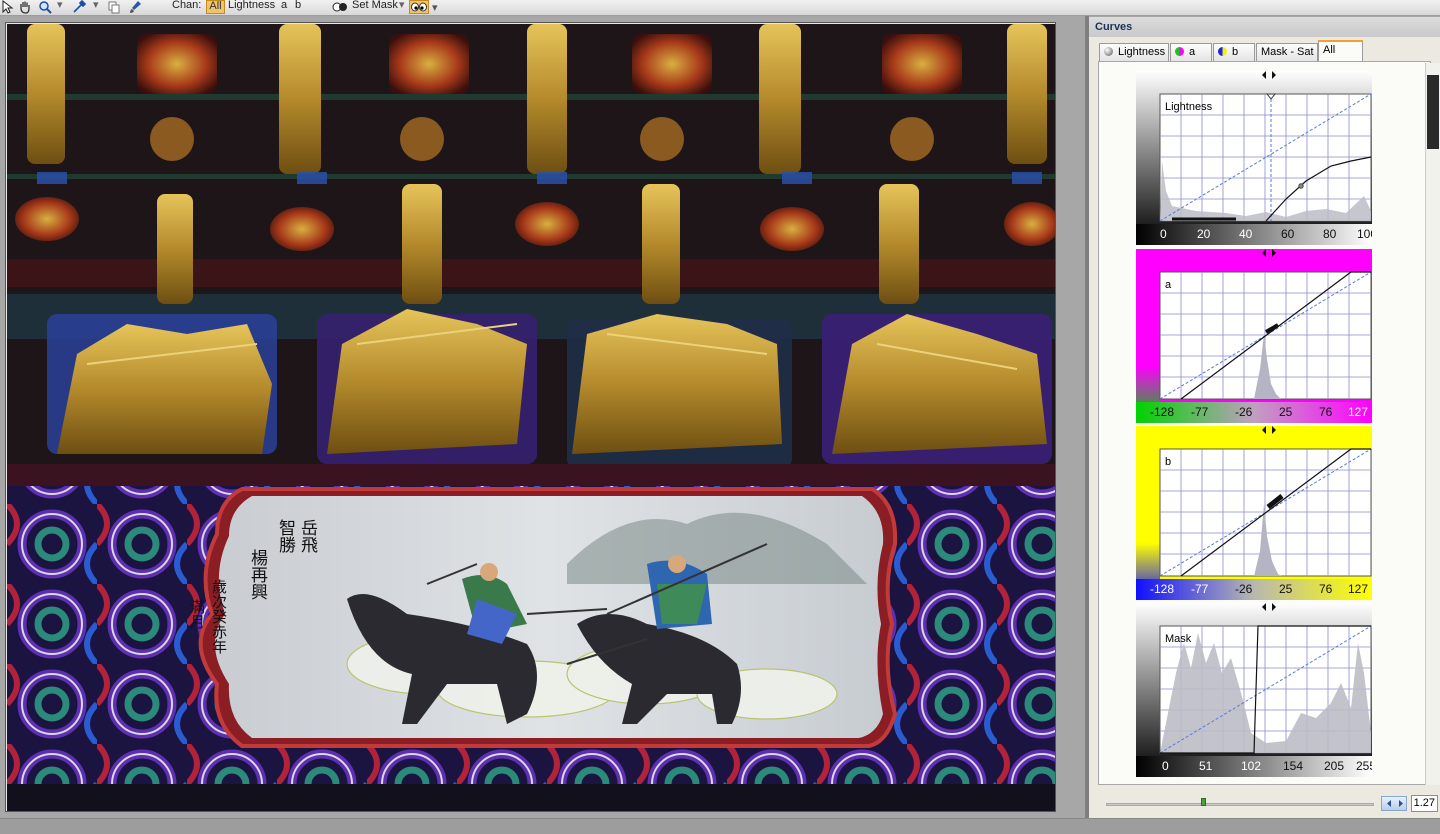 The width and height of the screenshot is (1440, 834). Describe the element at coordinates (1288, 234) in the screenshot. I see `tick-label: 60` at that location.